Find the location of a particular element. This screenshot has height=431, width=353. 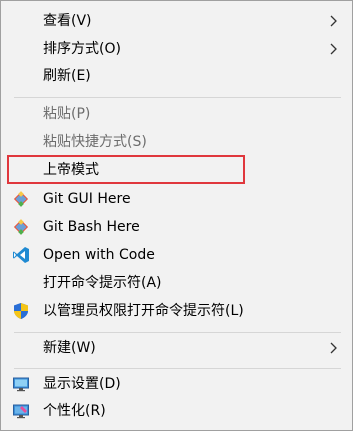

menu-item-label: 以管理员权限打开命令提示符(L) is located at coordinates (143, 311).